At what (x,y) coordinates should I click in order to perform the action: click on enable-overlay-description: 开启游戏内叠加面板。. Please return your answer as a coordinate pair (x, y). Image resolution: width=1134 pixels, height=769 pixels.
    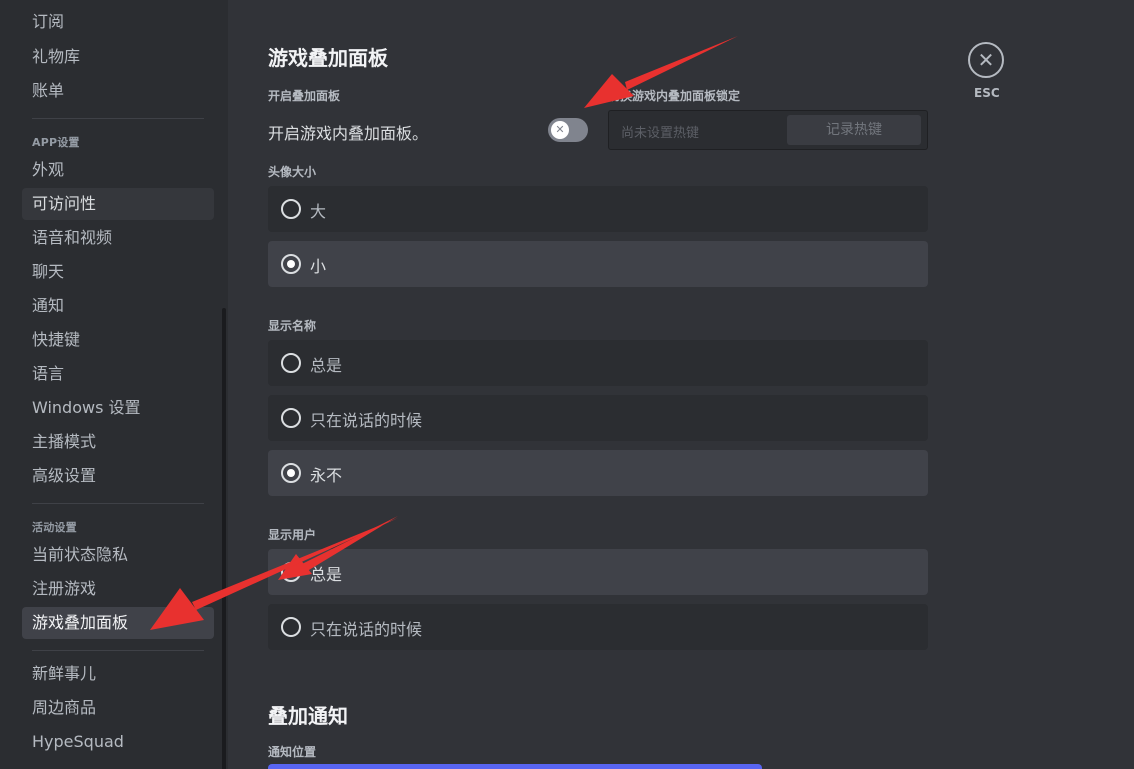
    Looking at the image, I should click on (348, 133).